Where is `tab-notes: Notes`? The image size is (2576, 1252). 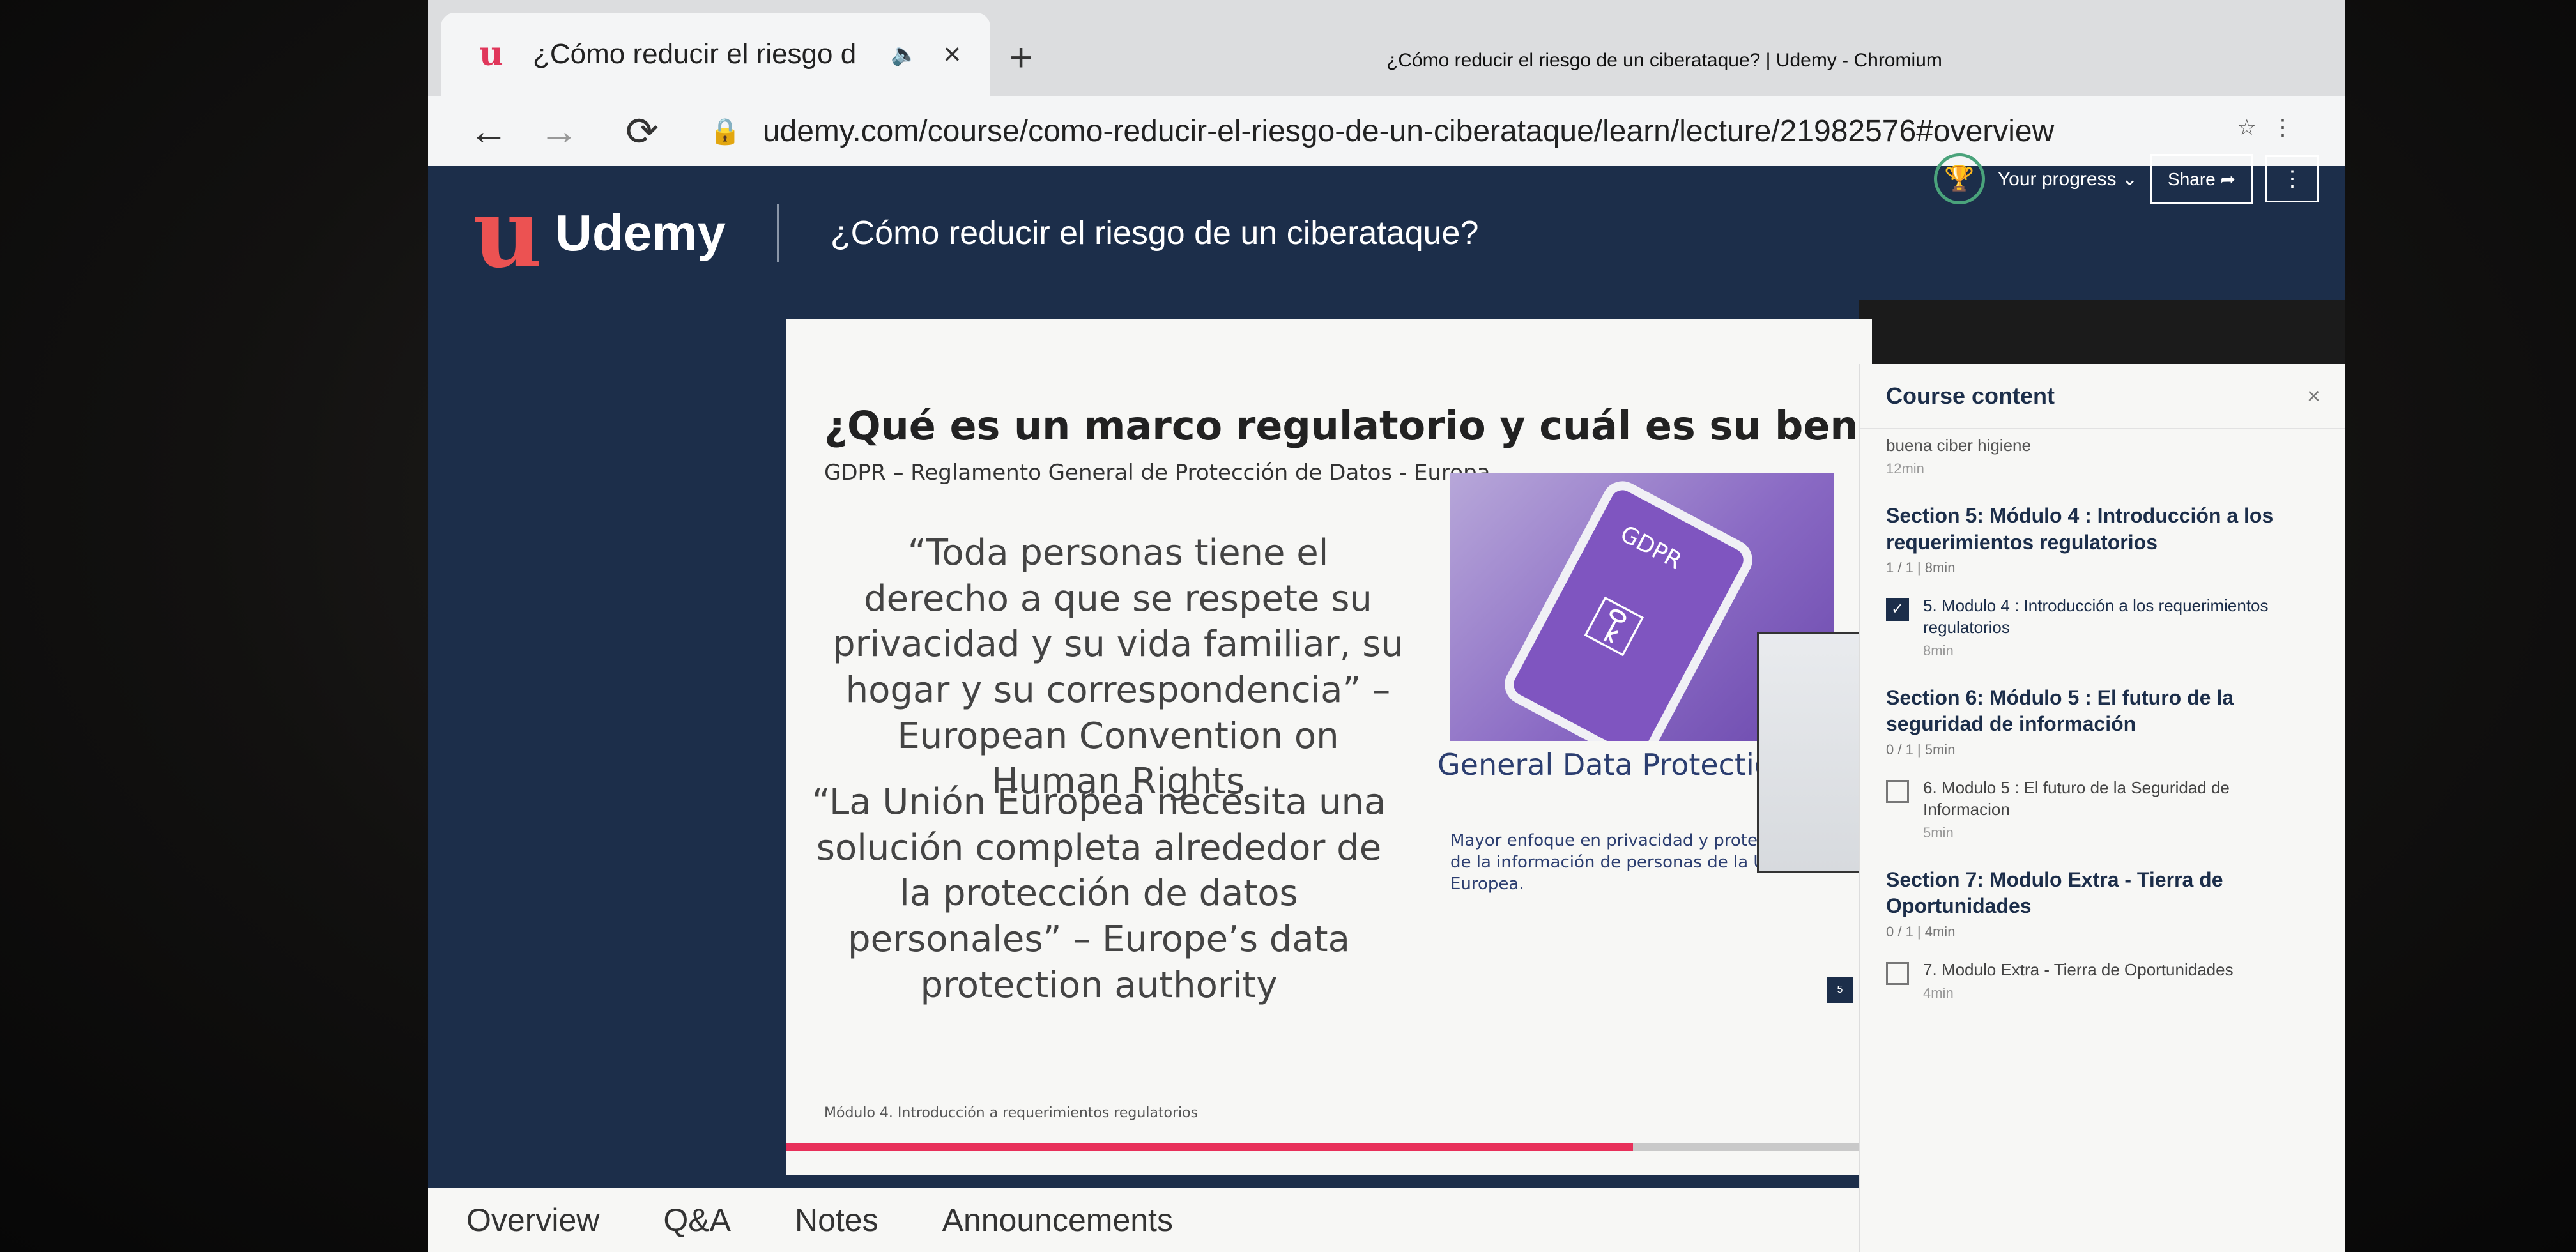 tab-notes: Notes is located at coordinates (836, 1220).